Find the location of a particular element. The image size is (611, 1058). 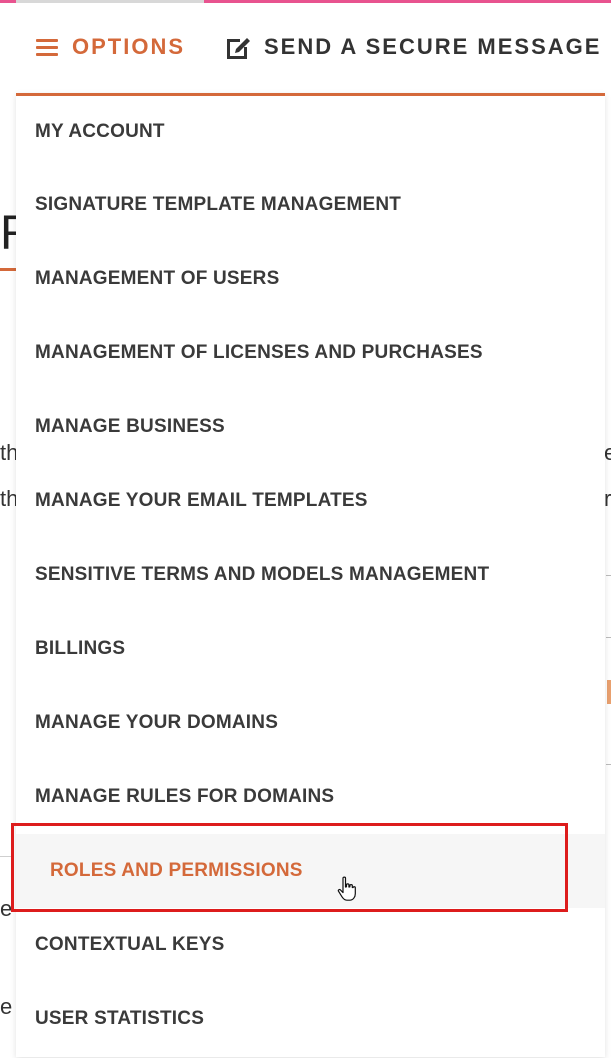

menu-item-management-of-users: MANAGEMENT OF USERS is located at coordinates (310, 279).